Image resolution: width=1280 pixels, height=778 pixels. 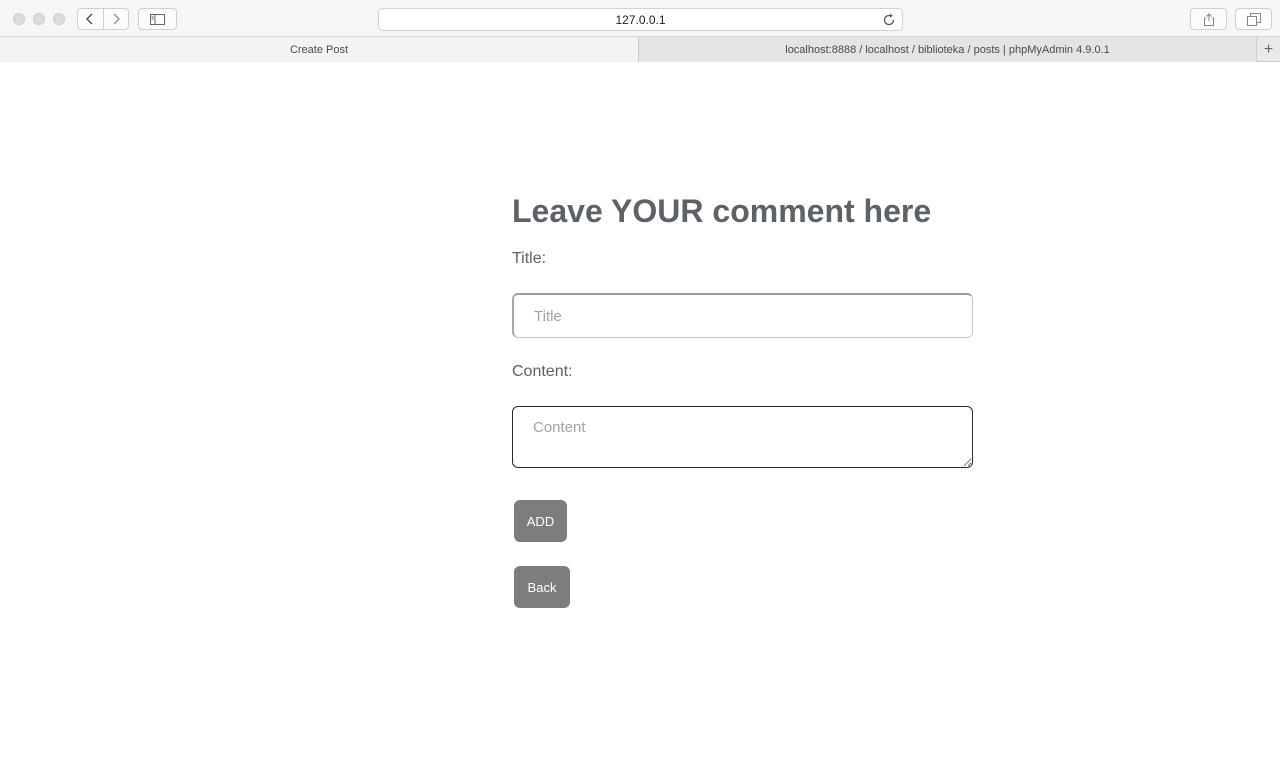 I want to click on new-tab-button: +, so click(x=1268, y=49).